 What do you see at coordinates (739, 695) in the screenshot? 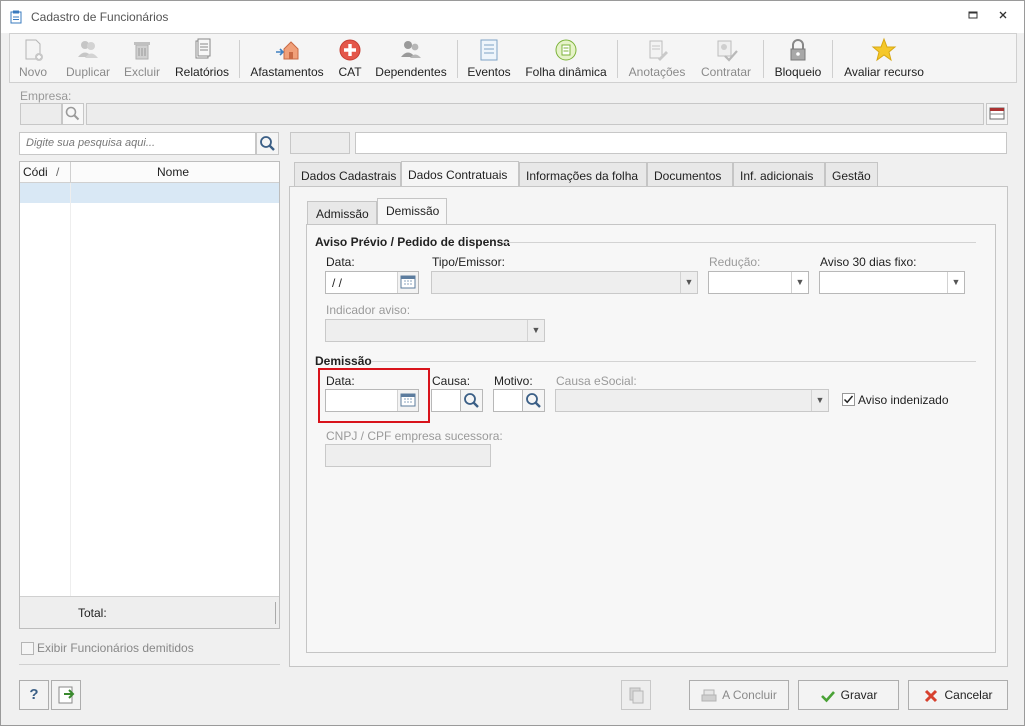
I see `concluir-button: A Concluir` at bounding box center [739, 695].